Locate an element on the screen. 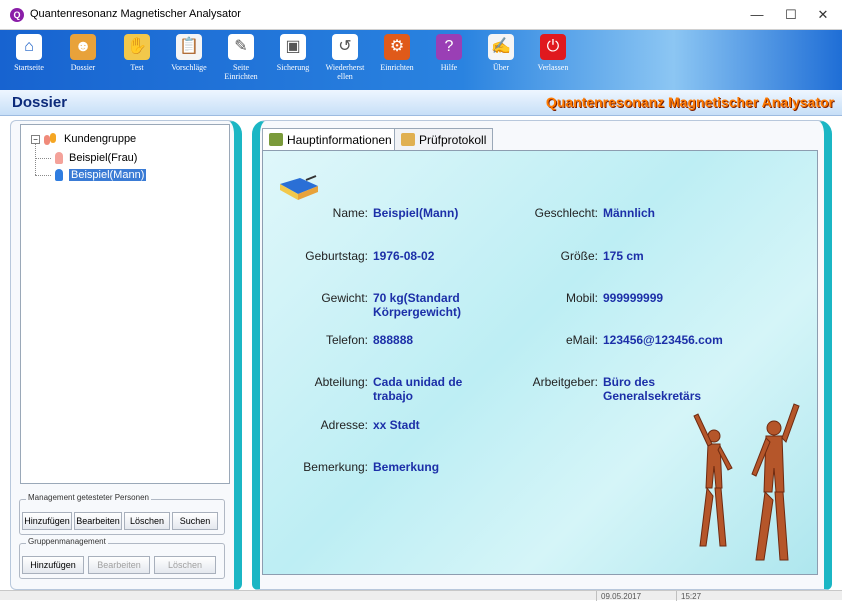 This screenshot has width=842, height=601. telefon-label: Telefon: is located at coordinates (346, 340).